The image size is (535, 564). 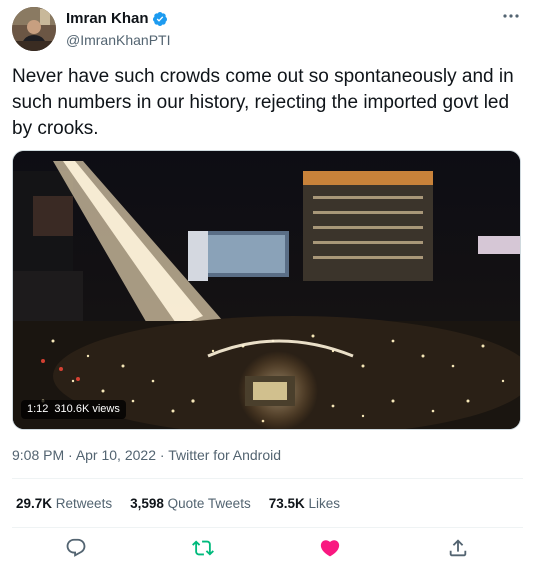 What do you see at coordinates (224, 455) in the screenshot?
I see `tweet-source: Twitter for Android` at bounding box center [224, 455].